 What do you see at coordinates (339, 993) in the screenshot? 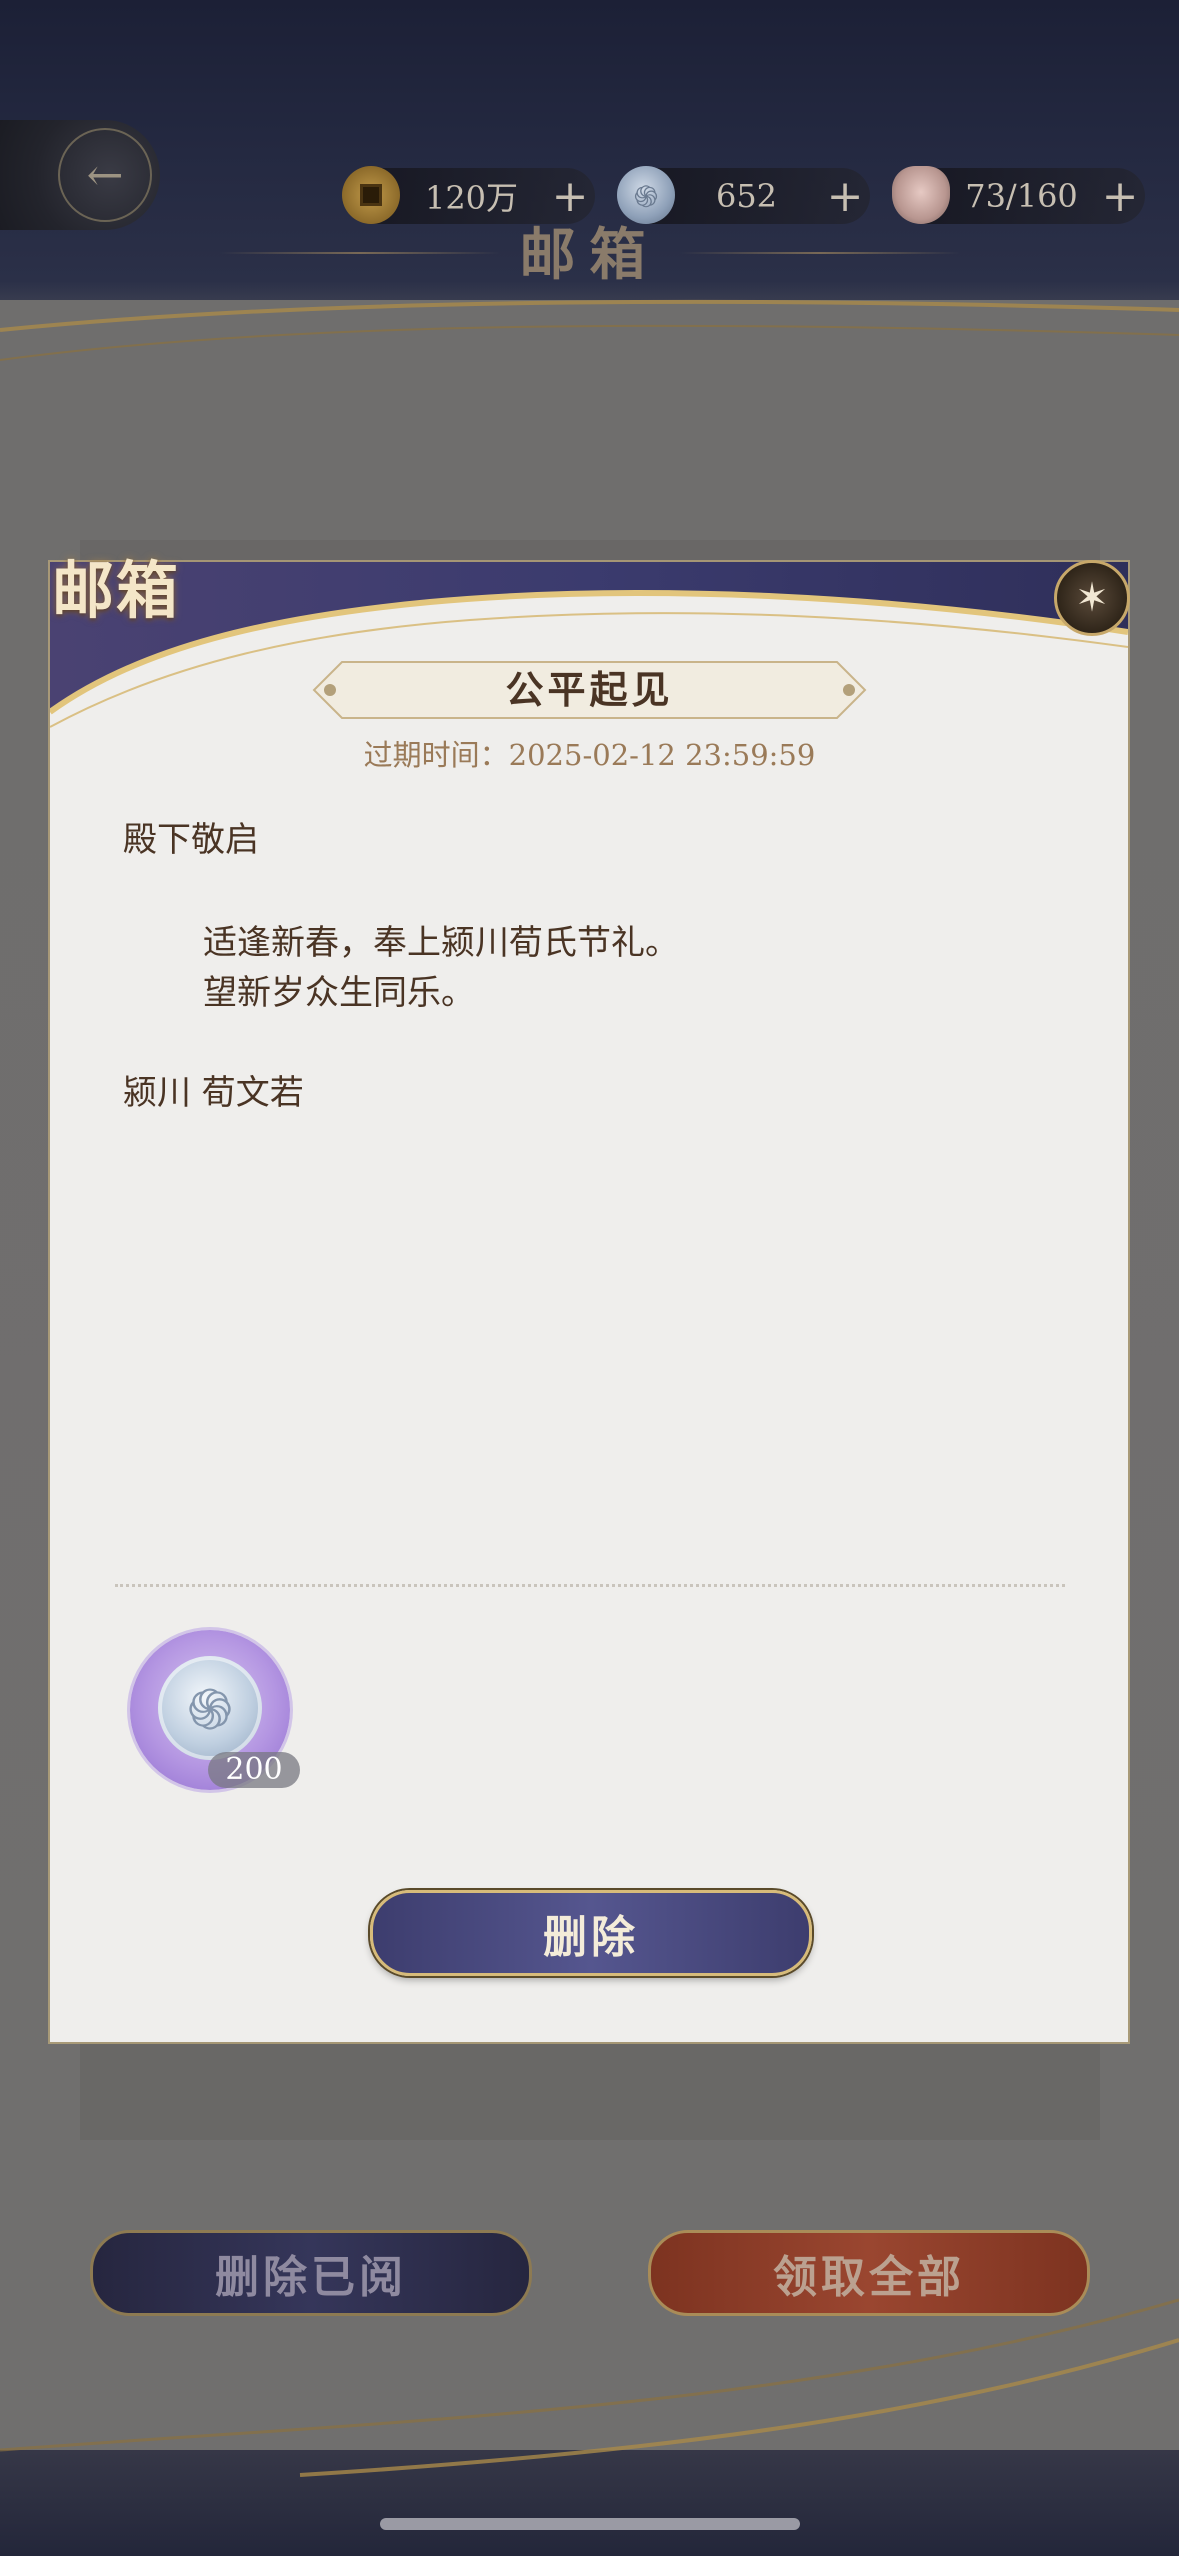
I see `mail-body-line: 望新岁众生同乐。` at bounding box center [339, 993].